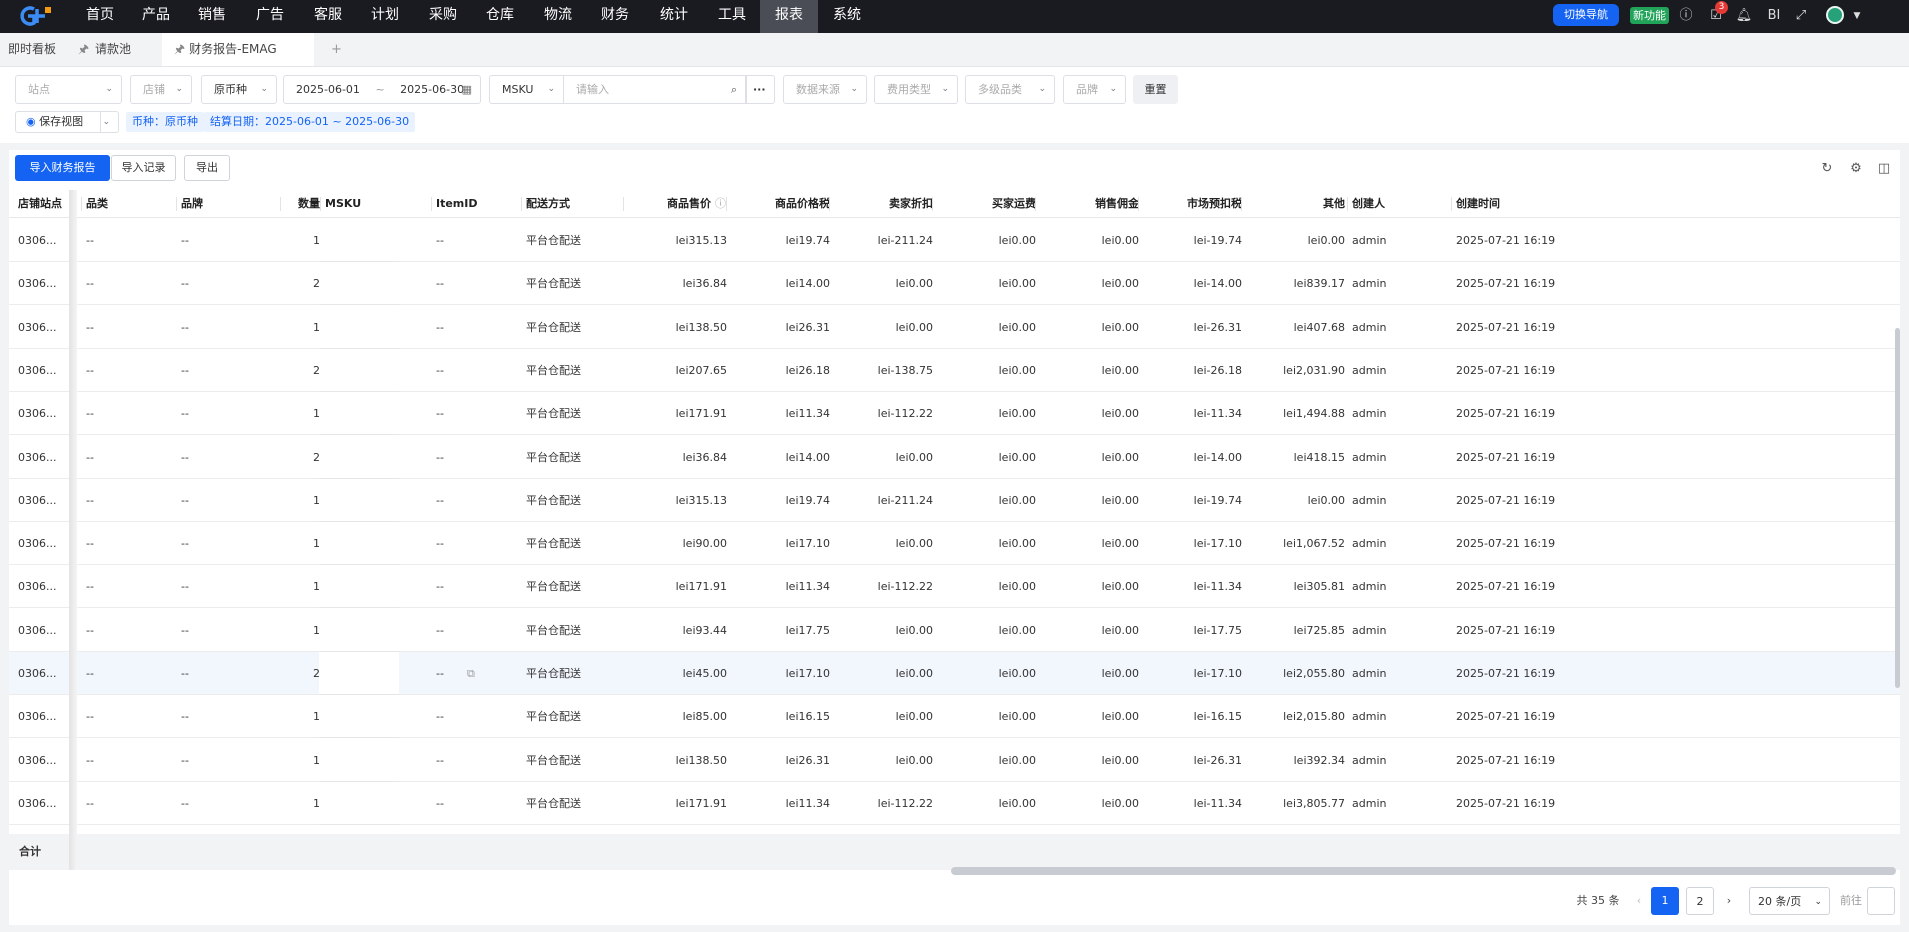 The height and width of the screenshot is (932, 1909). Describe the element at coordinates (1744, 16) in the screenshot. I see `bell-icon: 🔔︎` at that location.